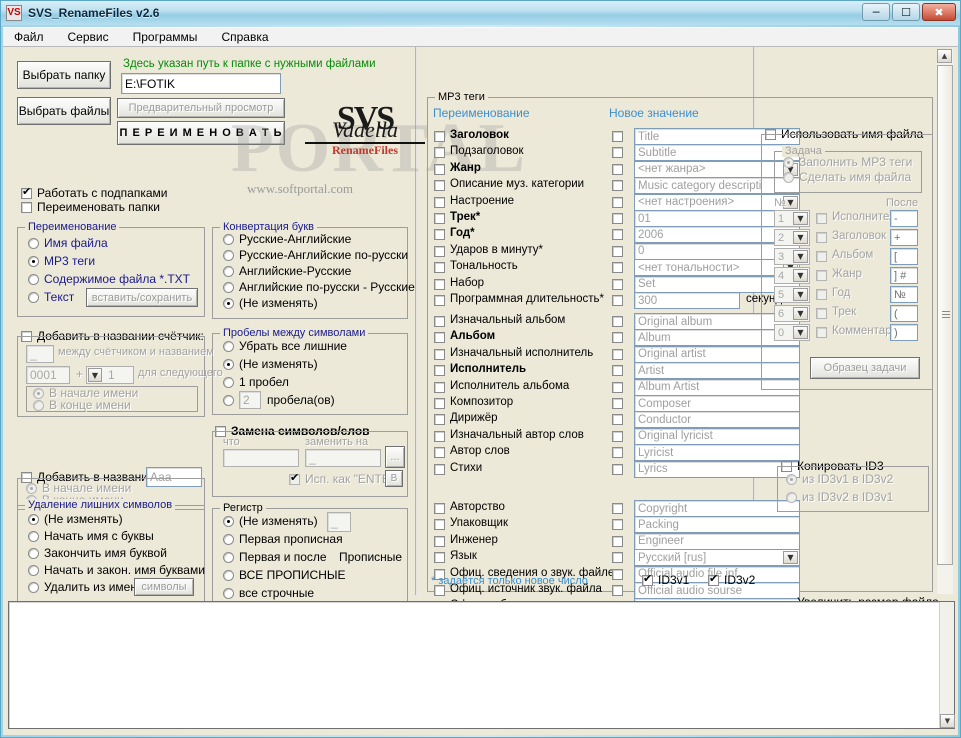 The height and width of the screenshot is (738, 961). Describe the element at coordinates (228, 539) in the screenshot. I see `case-option-1-radio` at that location.